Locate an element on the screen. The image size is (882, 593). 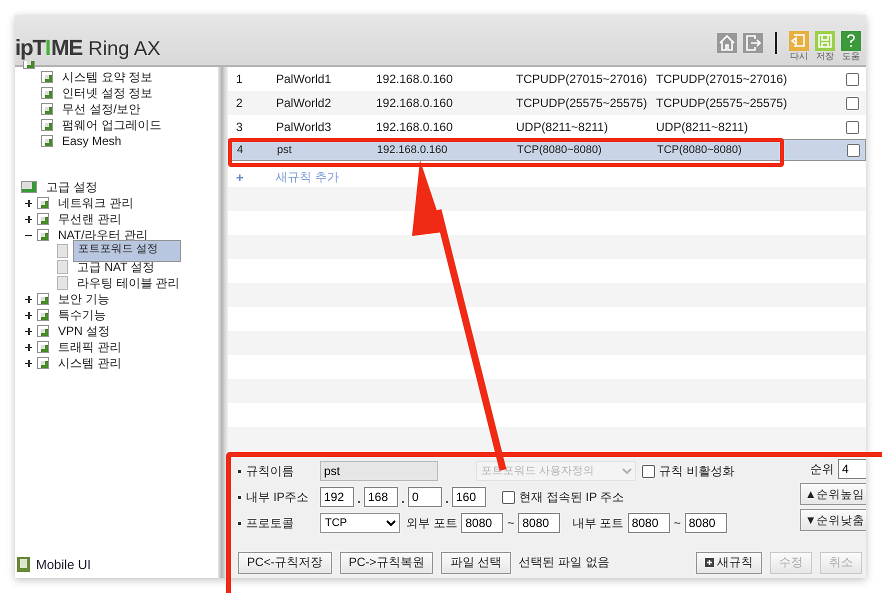
home-icon is located at coordinates (727, 43).